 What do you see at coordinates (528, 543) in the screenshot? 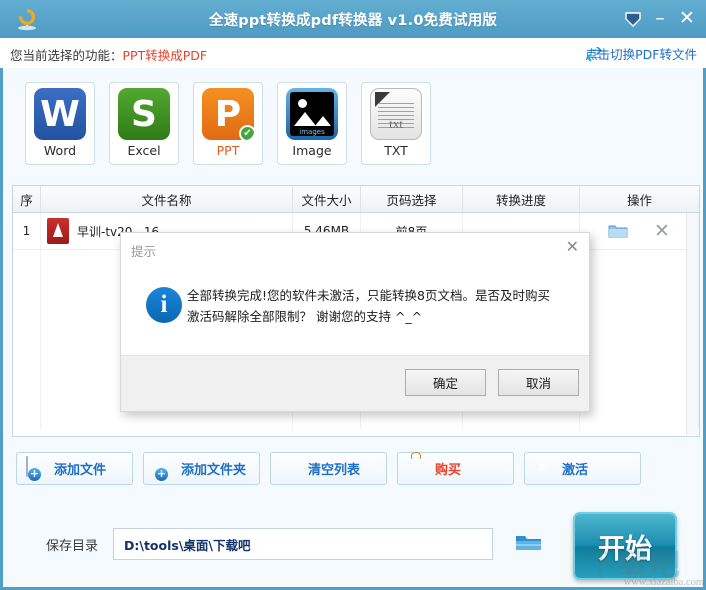
I see `browse-folder-icon` at bounding box center [528, 543].